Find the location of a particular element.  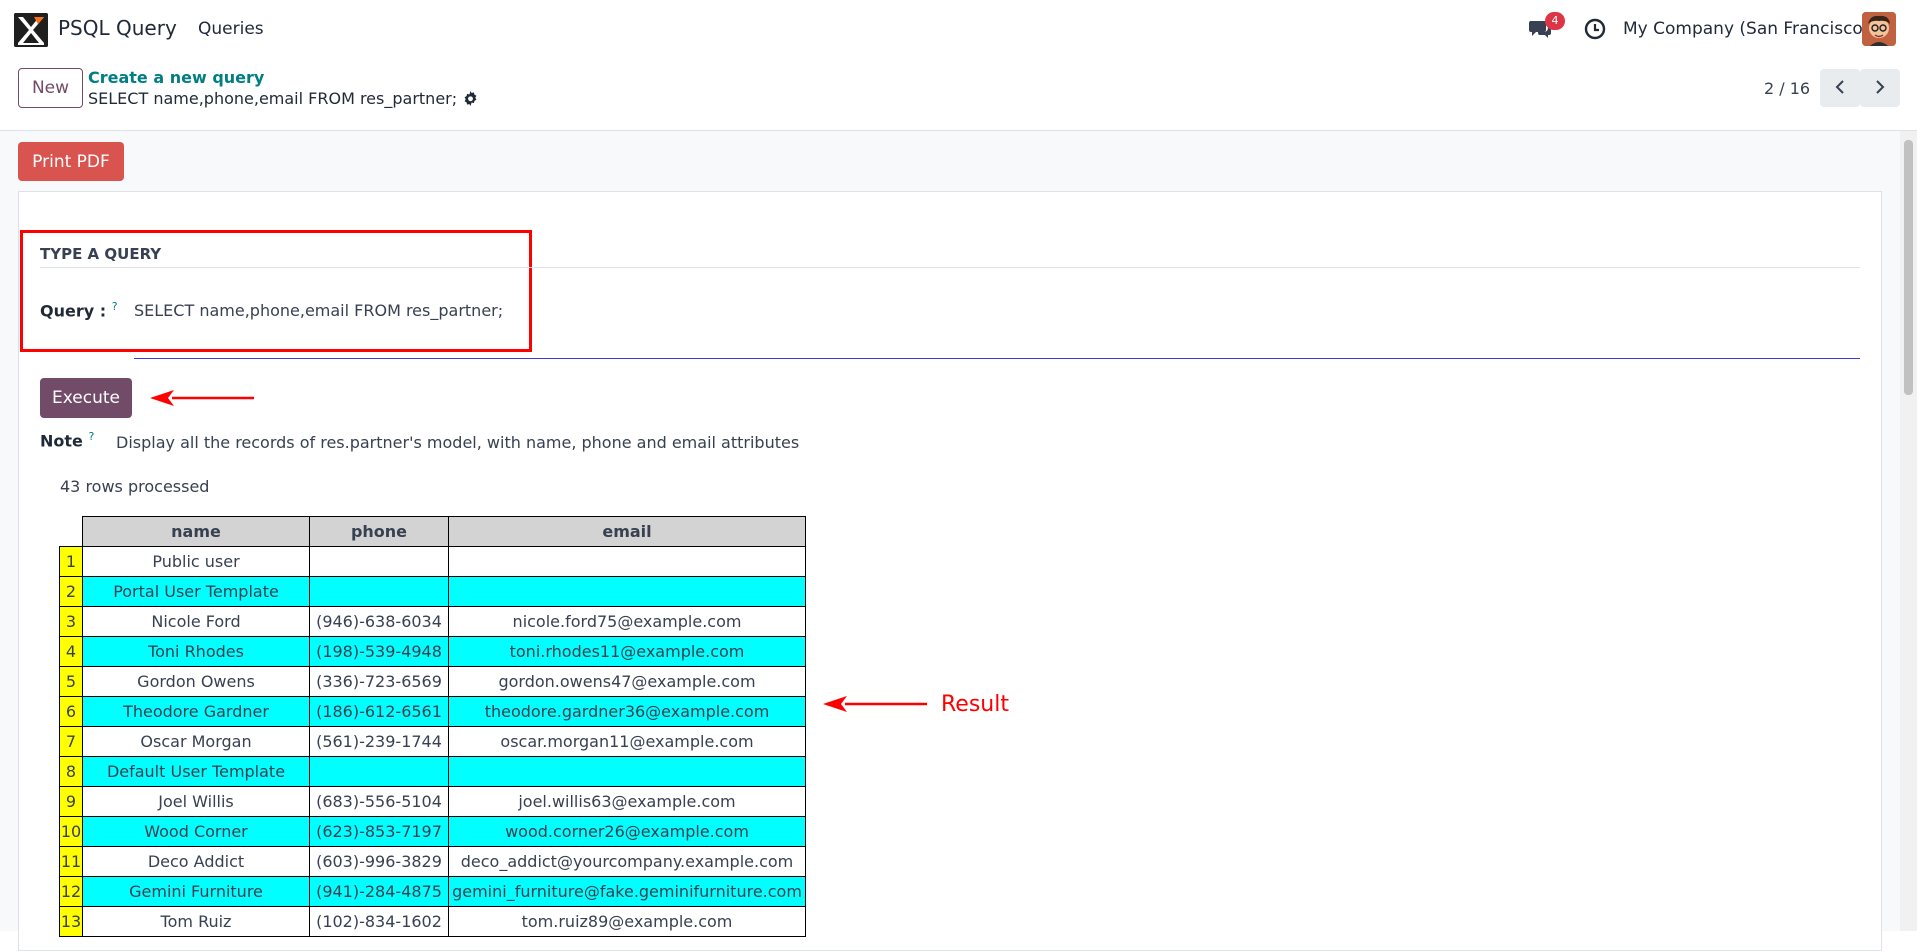

pager-next-button is located at coordinates (1880, 88).